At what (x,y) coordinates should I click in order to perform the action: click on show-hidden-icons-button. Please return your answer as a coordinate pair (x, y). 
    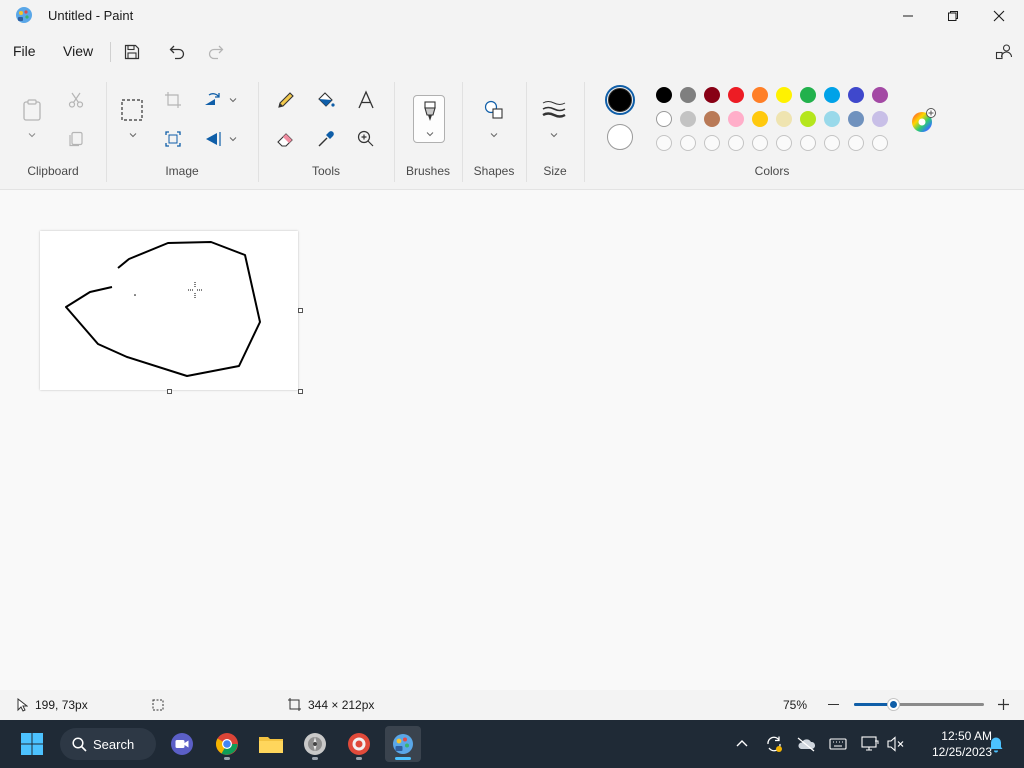
    Looking at the image, I should click on (742, 744).